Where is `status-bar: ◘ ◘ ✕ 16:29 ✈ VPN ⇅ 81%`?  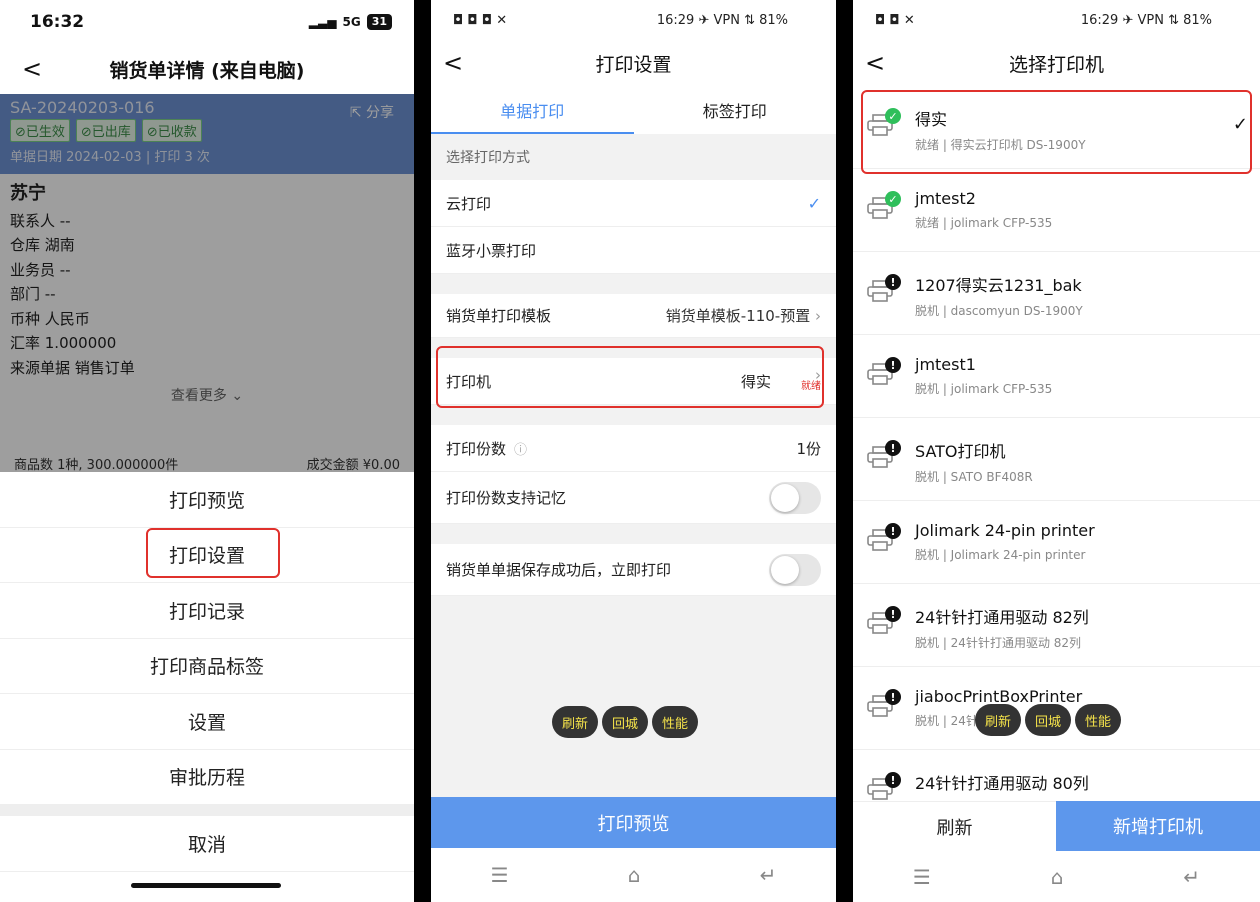
status-bar: ◘ ◘ ✕ 16:29 ✈ VPN ⇅ 81% is located at coordinates (1056, 20).